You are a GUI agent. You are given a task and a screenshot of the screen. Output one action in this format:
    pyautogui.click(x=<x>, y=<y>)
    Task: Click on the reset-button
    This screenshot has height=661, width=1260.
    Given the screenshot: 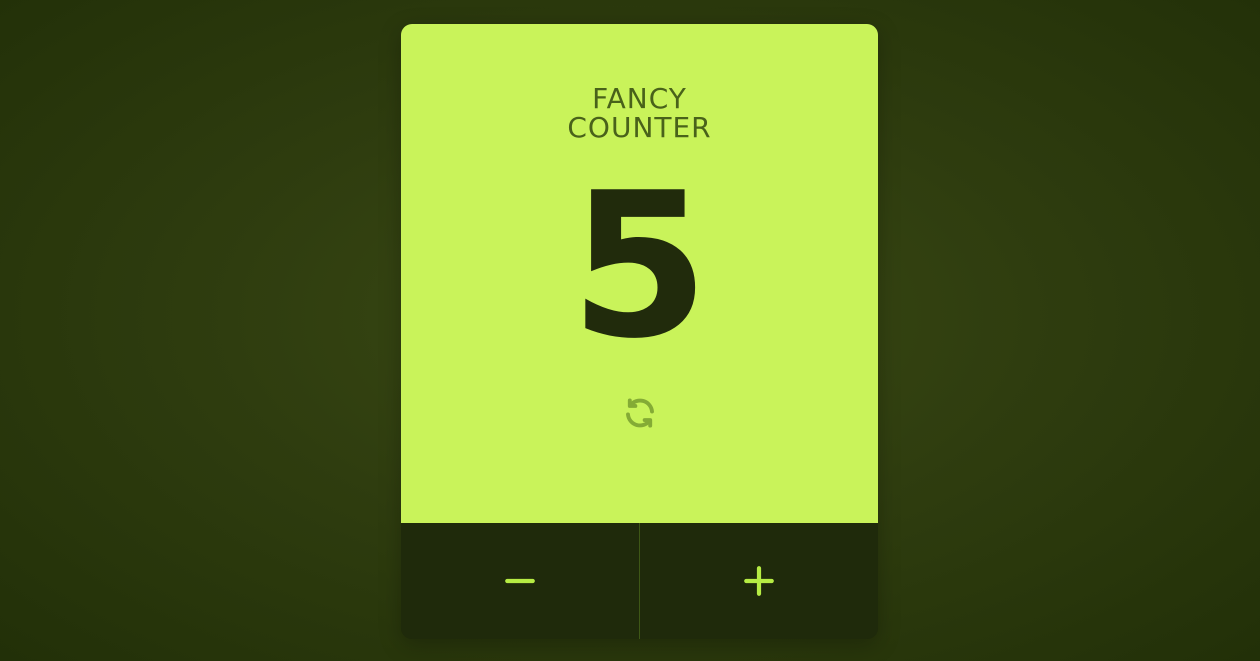 What is the action you would take?
    pyautogui.click(x=640, y=413)
    